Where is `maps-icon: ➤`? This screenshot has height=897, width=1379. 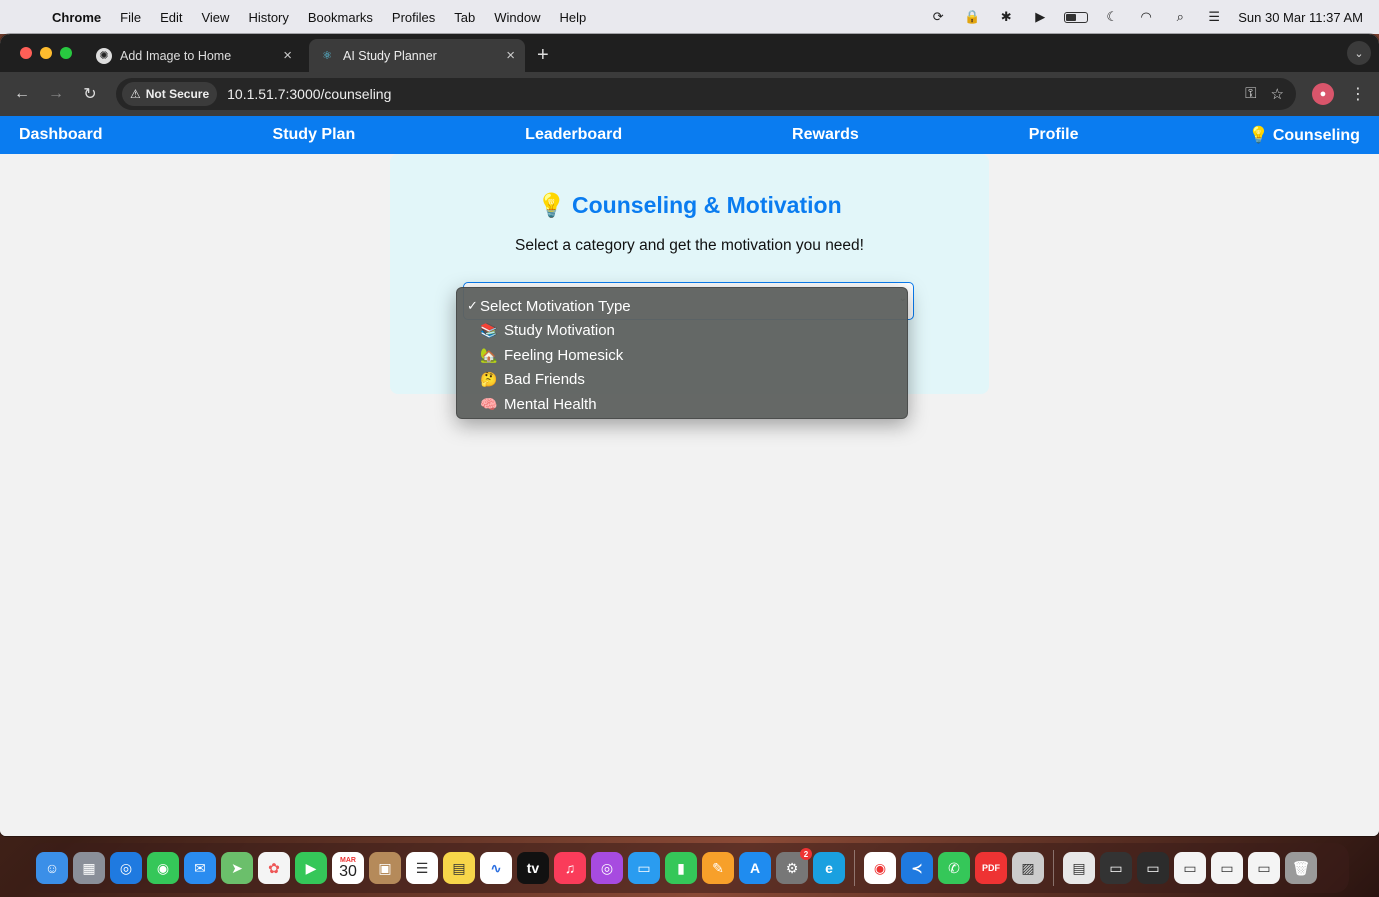 maps-icon: ➤ is located at coordinates (237, 868).